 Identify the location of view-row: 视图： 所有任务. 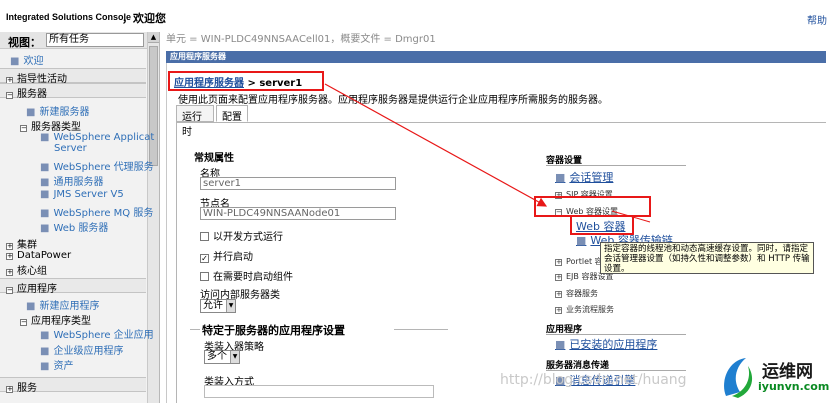
(79, 40).